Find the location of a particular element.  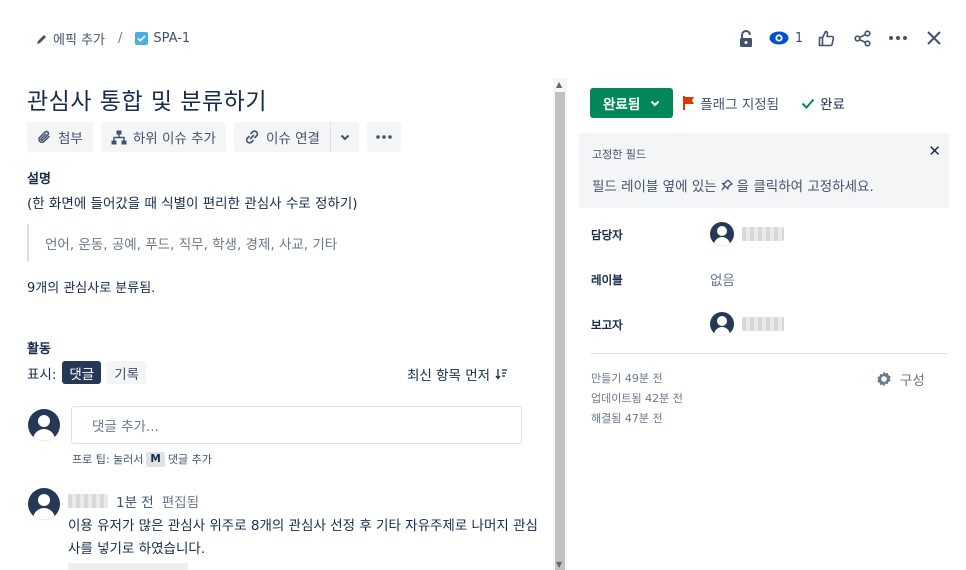

status-button: 완료됨 is located at coordinates (632, 103).